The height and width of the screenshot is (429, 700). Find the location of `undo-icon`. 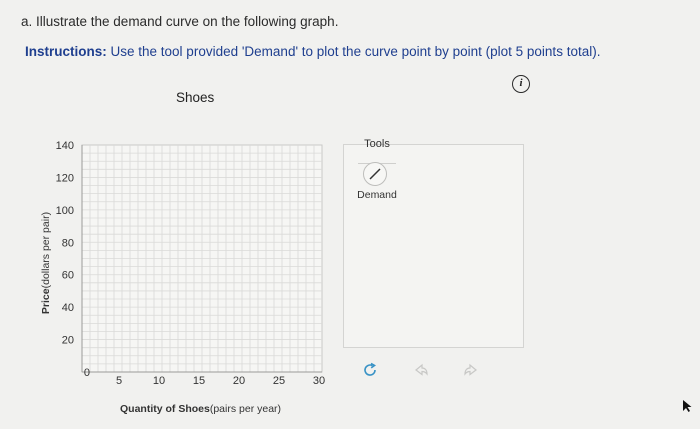

undo-icon is located at coordinates (421, 370).